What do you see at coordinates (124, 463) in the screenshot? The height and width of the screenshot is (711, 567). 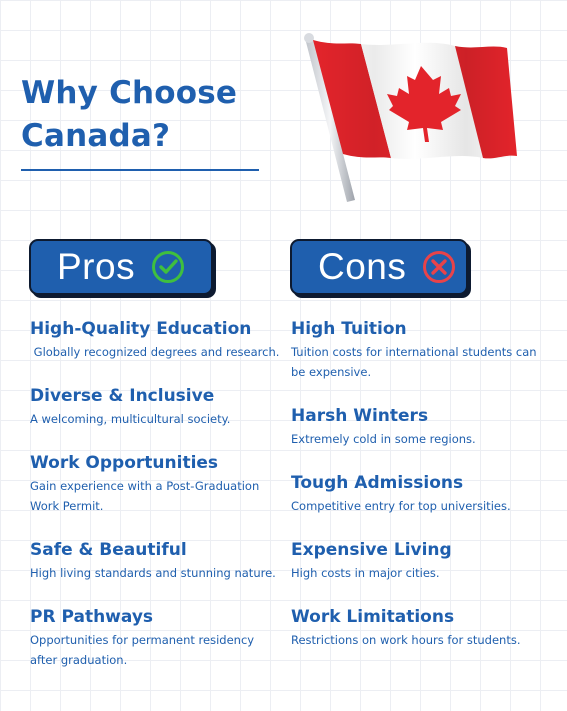 I see `item-title: Work Opportunities` at bounding box center [124, 463].